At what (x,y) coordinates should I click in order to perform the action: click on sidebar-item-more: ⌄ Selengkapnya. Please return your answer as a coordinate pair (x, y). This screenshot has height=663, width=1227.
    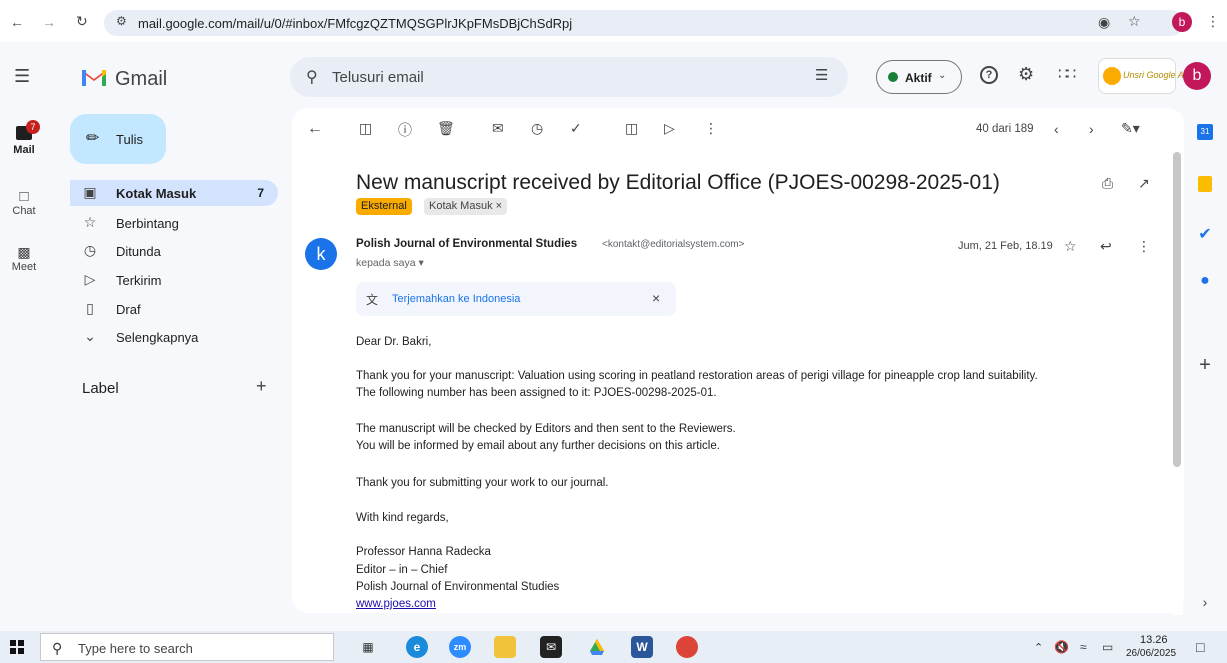
    Looking at the image, I should click on (174, 337).